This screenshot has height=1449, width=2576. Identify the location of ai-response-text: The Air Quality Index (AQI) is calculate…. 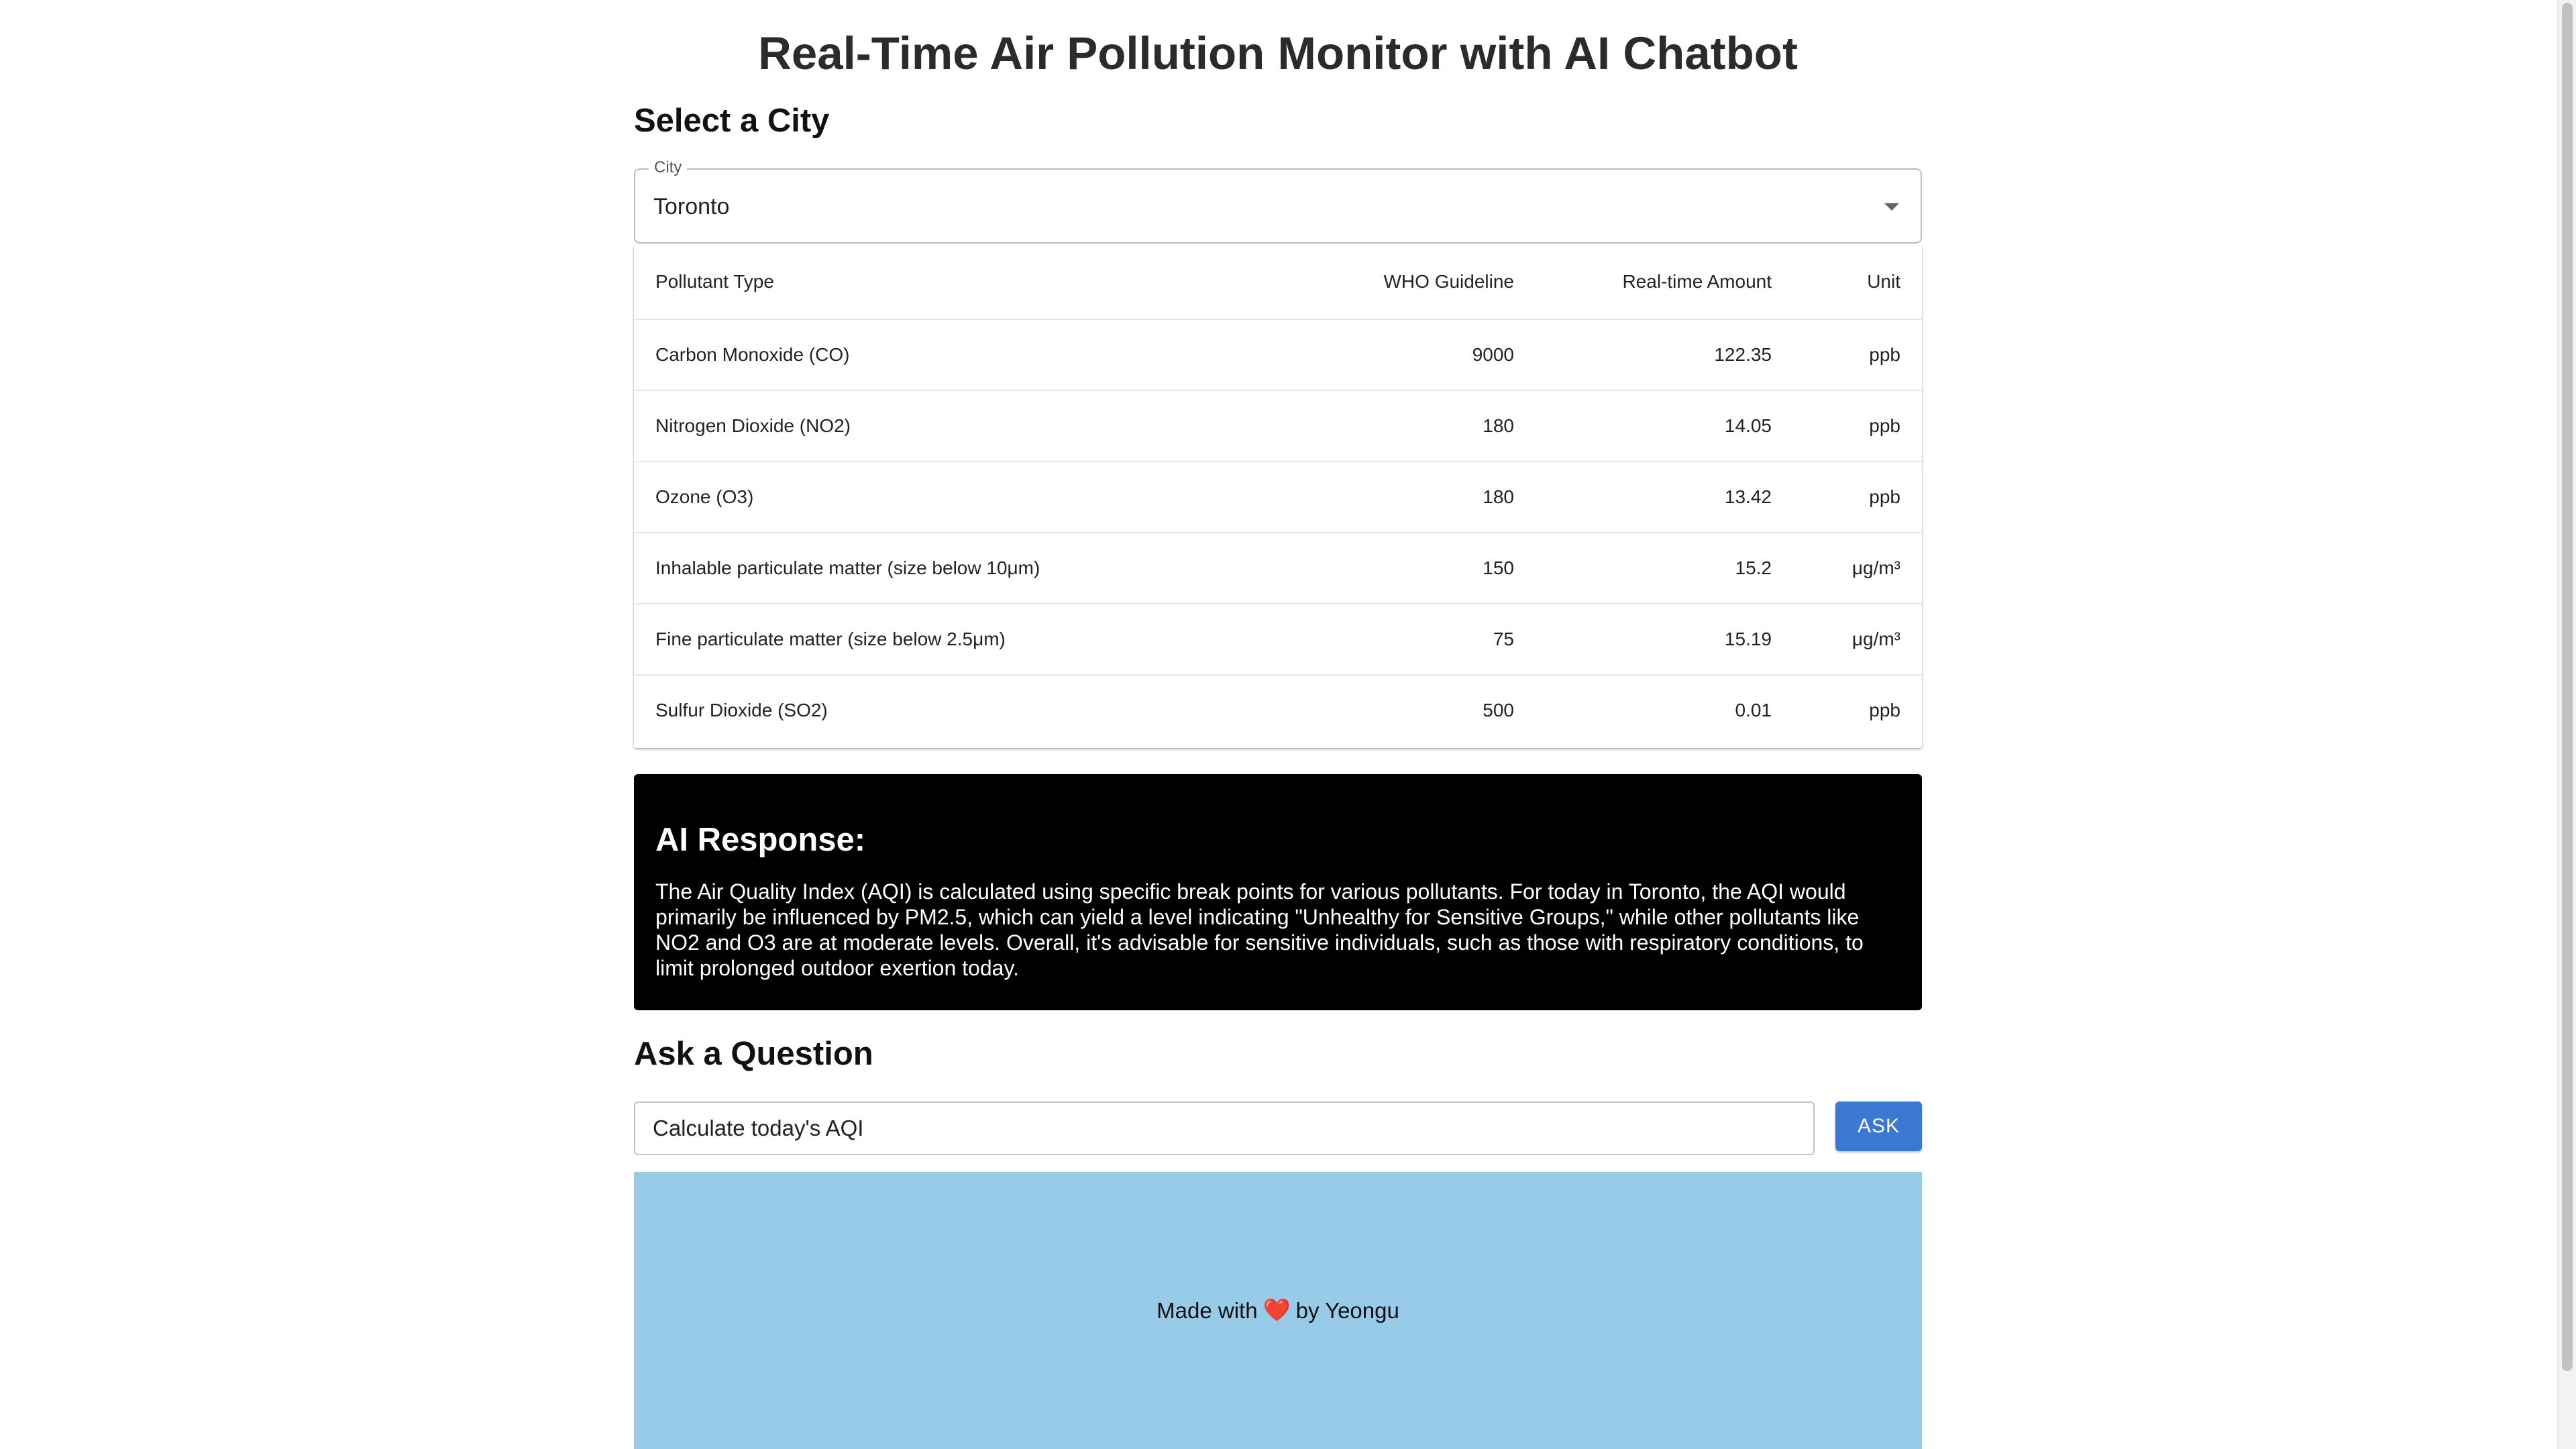
(1259, 929).